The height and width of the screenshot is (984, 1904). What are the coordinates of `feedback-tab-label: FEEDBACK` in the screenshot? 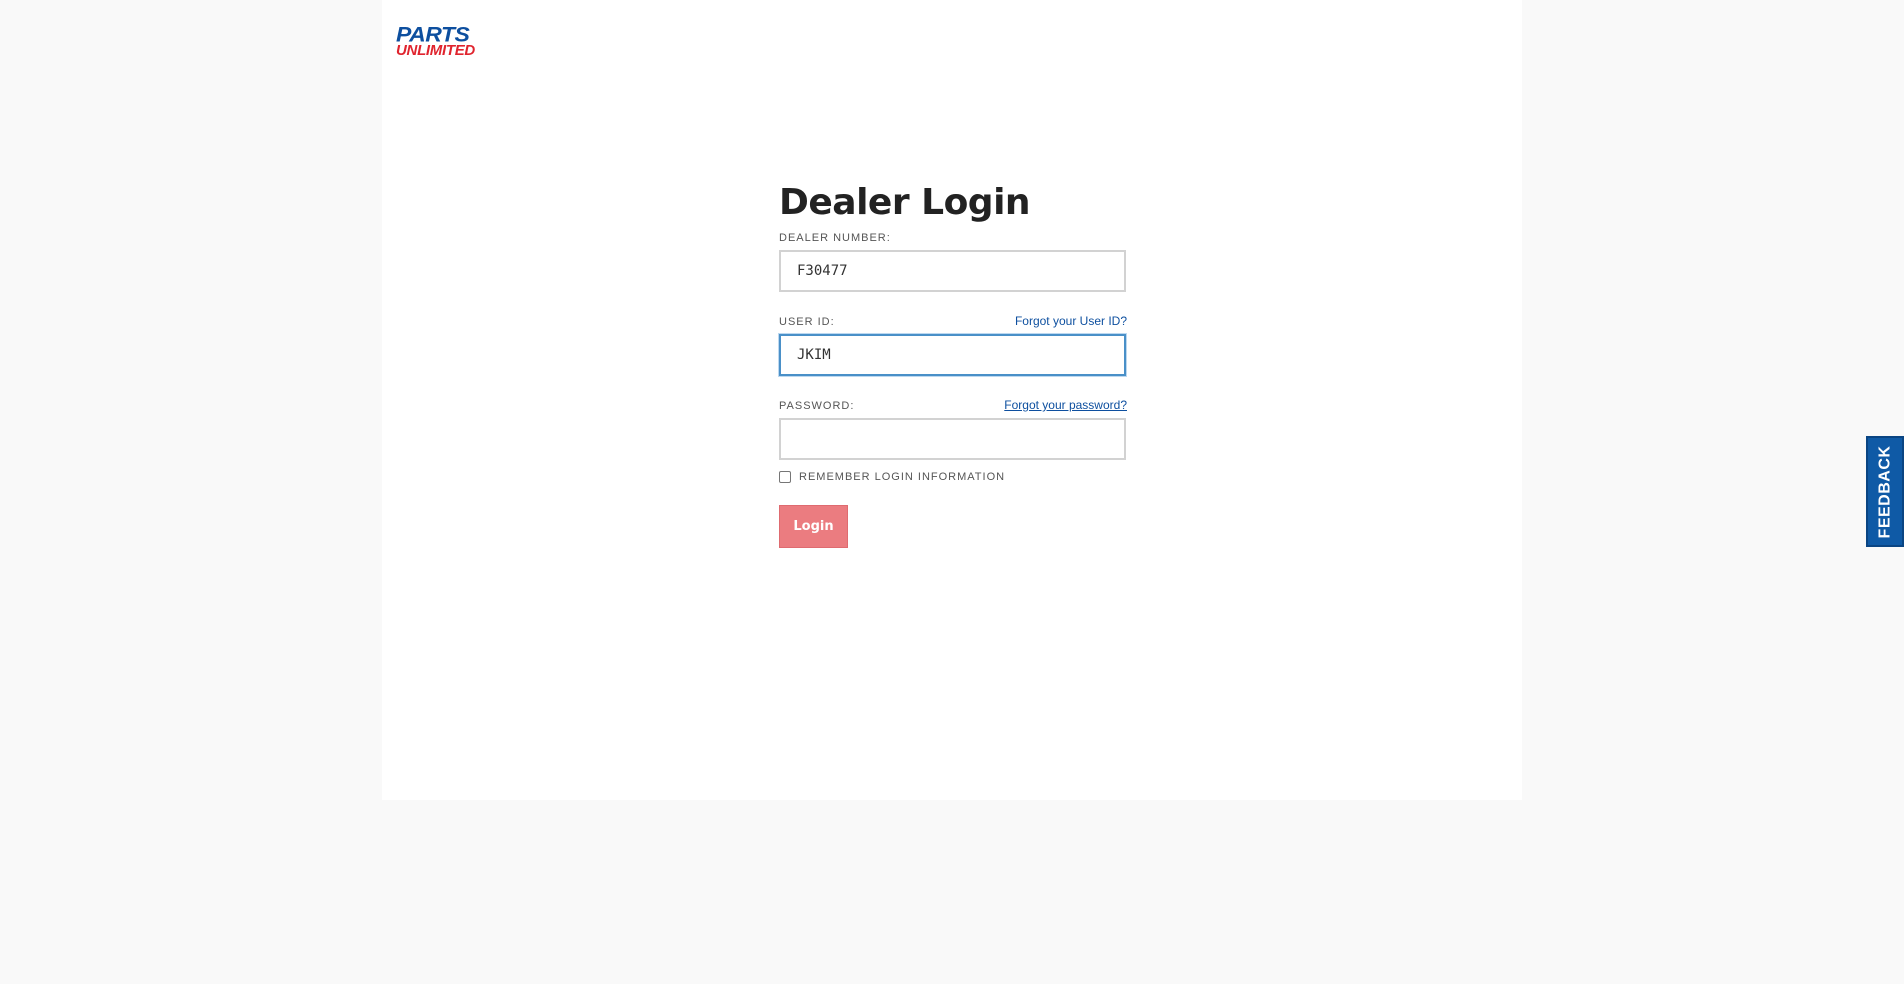 It's located at (1885, 491).